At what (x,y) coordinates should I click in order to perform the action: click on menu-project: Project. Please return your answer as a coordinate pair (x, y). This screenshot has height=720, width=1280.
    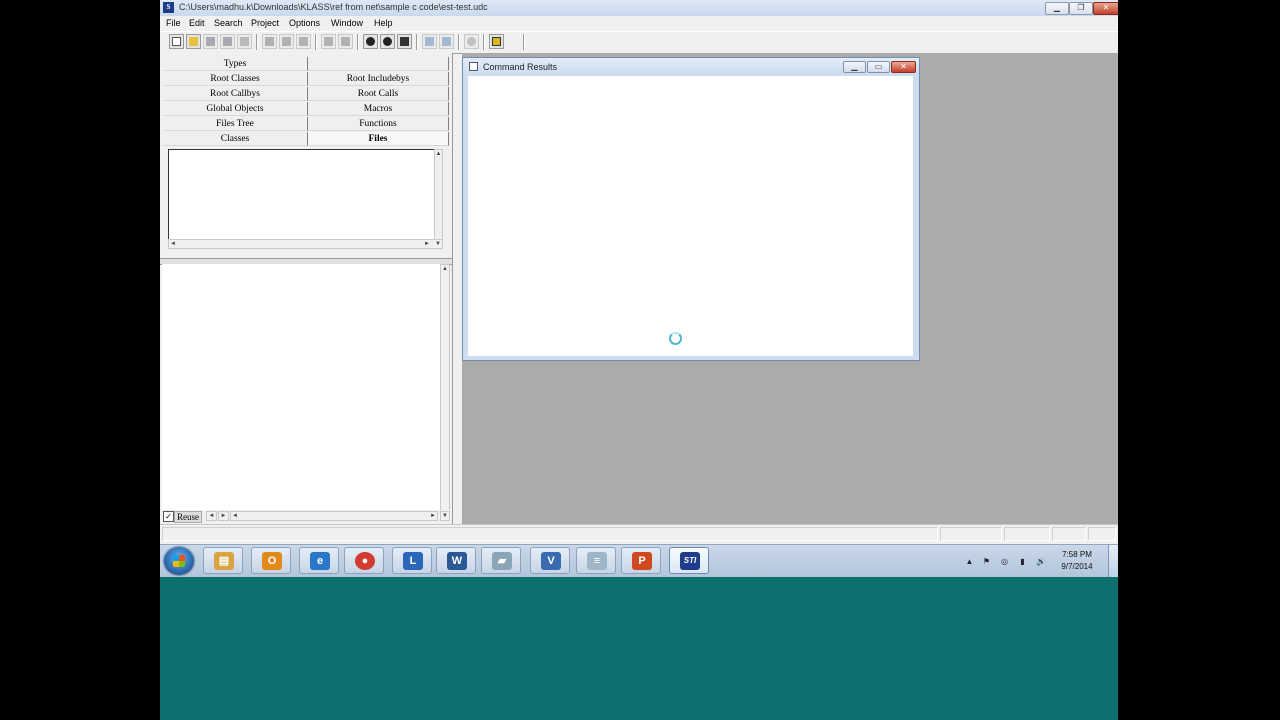
    Looking at the image, I should click on (265, 23).